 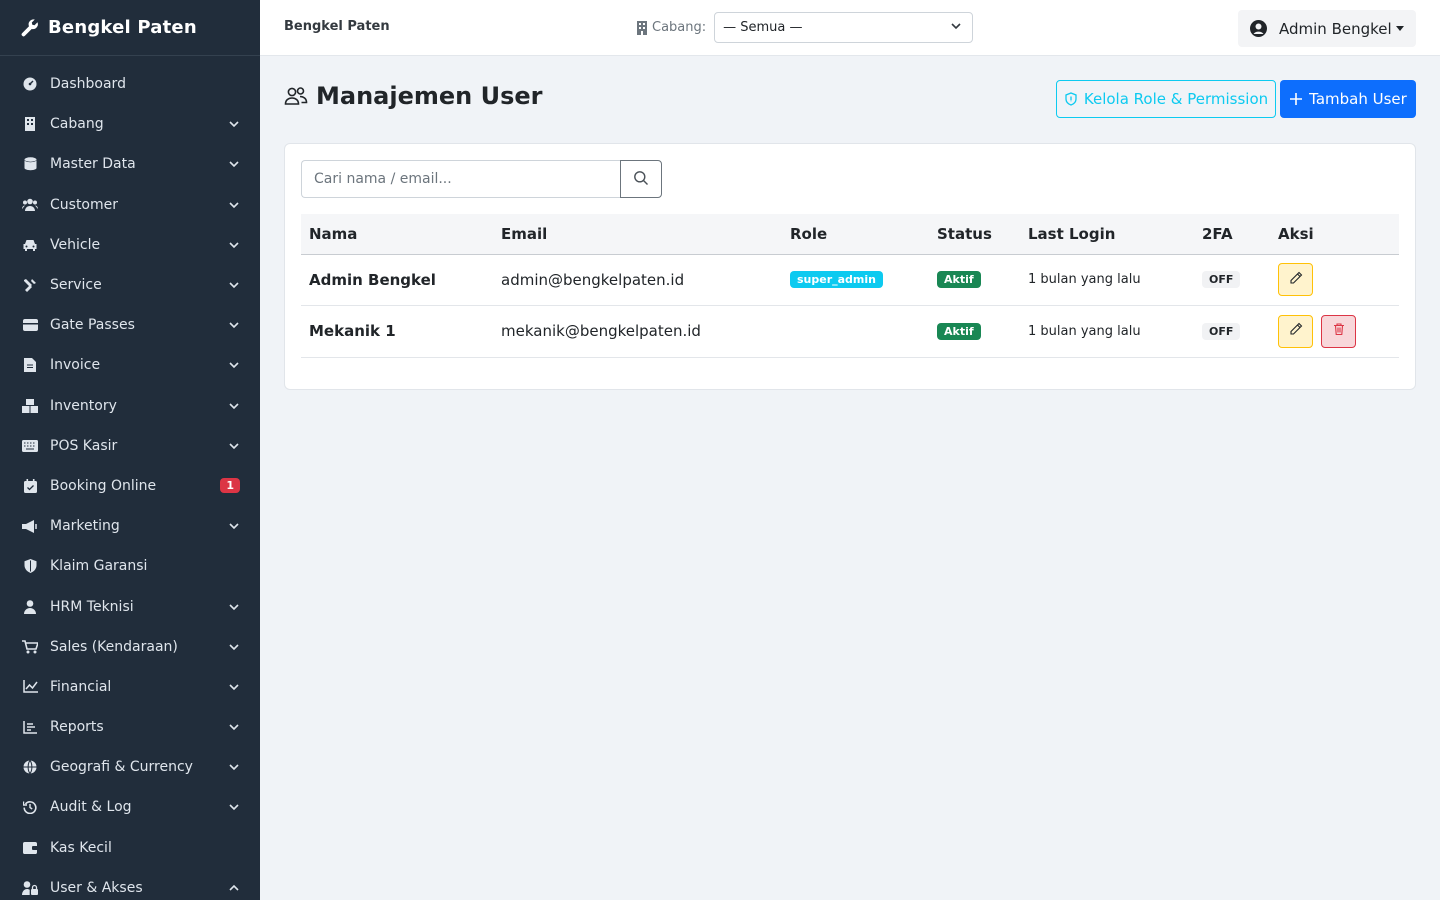 What do you see at coordinates (84, 445) in the screenshot?
I see `sidebar-item-label: POS Kasir` at bounding box center [84, 445].